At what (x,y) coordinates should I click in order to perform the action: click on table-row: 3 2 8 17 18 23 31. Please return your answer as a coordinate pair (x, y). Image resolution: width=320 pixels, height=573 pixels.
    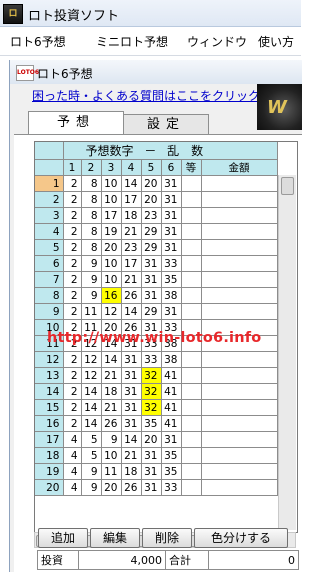
    Looking at the image, I should click on (156, 215).